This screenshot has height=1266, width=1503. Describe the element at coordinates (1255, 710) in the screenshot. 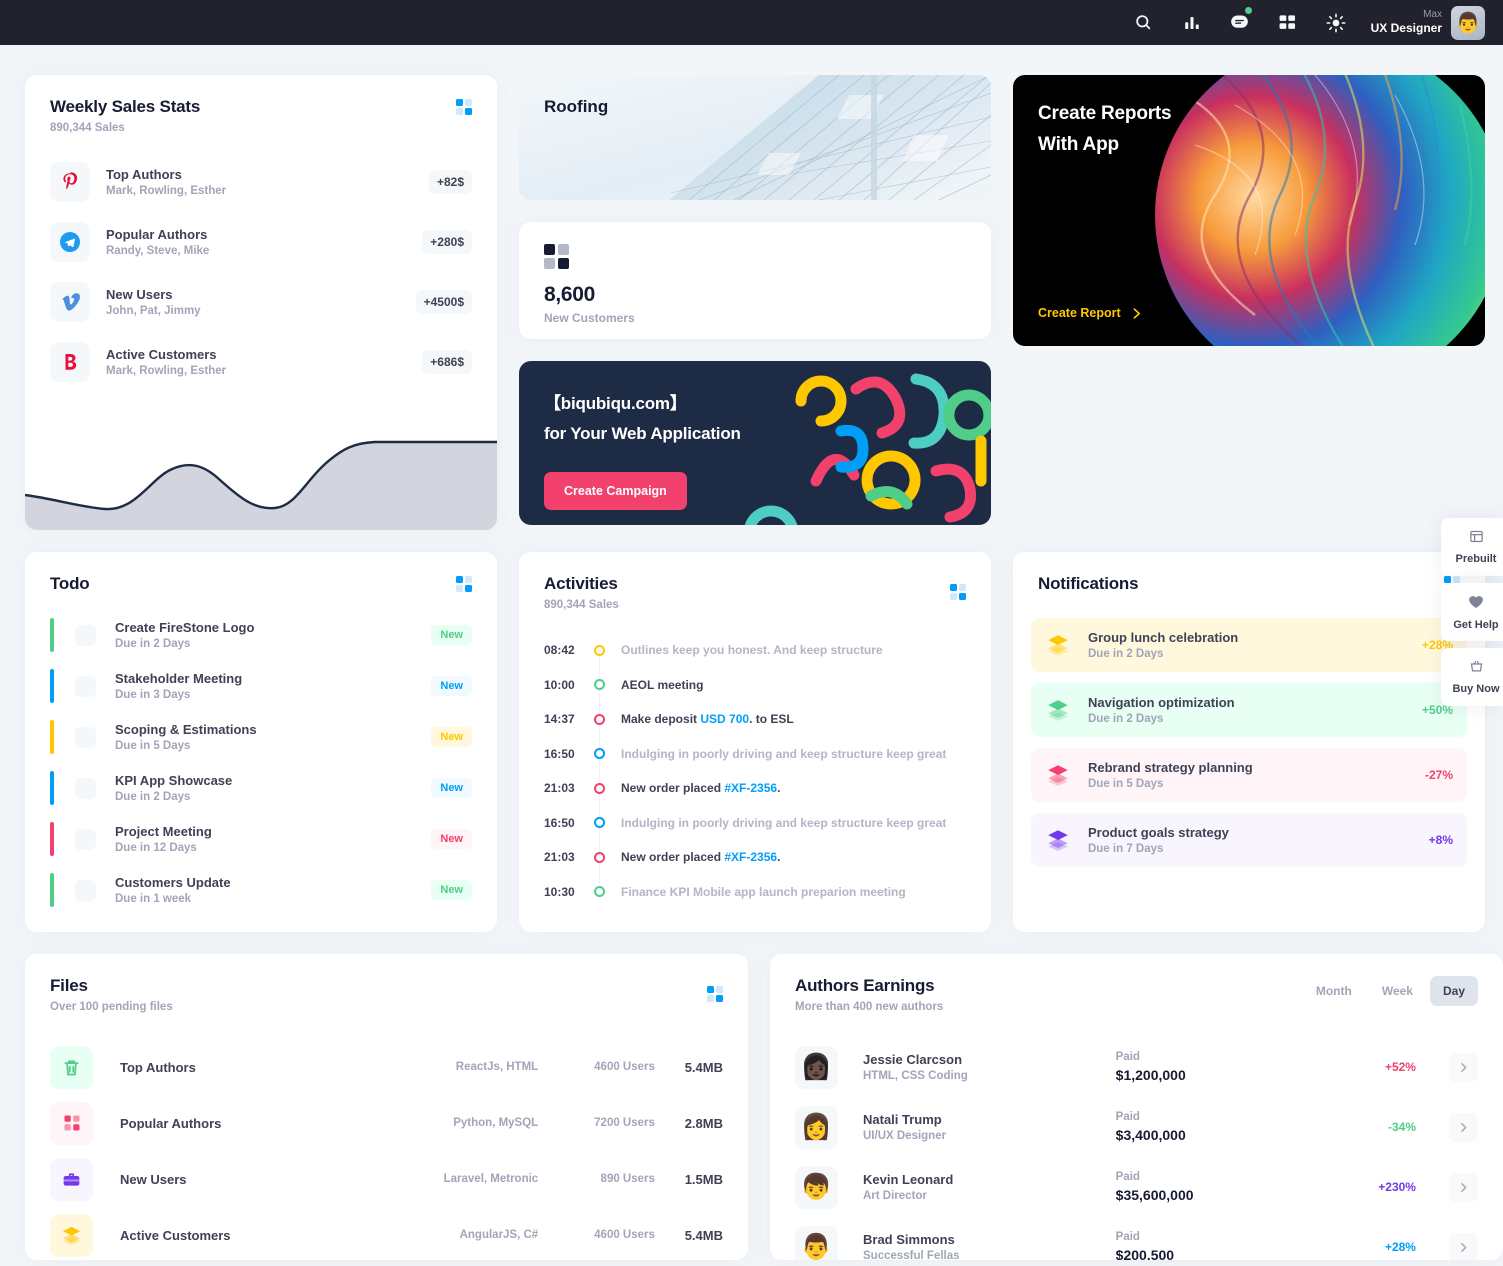

I see `notification-text: Navigation optimization Due in 2 Days` at that location.